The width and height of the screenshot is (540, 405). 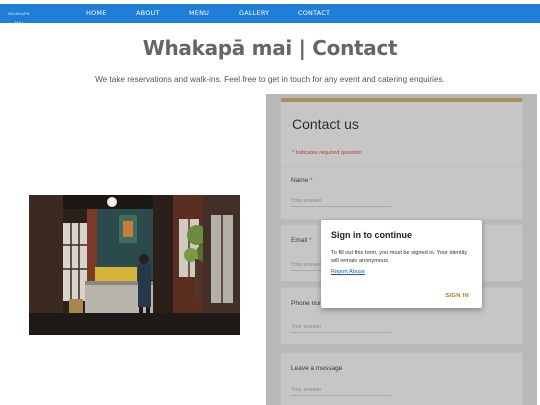 I want to click on email-label: Email, so click(x=299, y=240).